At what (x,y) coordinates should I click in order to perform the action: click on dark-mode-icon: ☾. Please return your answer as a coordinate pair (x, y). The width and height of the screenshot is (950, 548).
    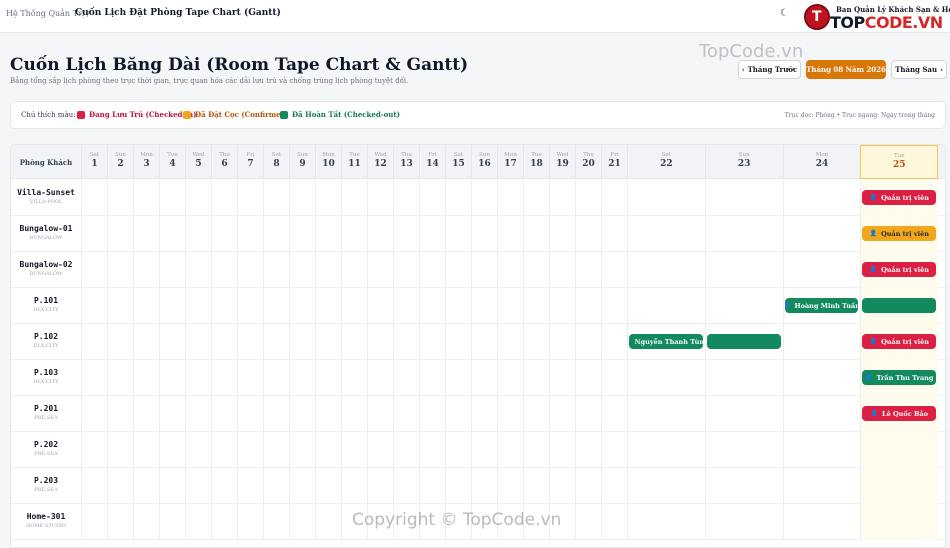
    Looking at the image, I should click on (784, 13).